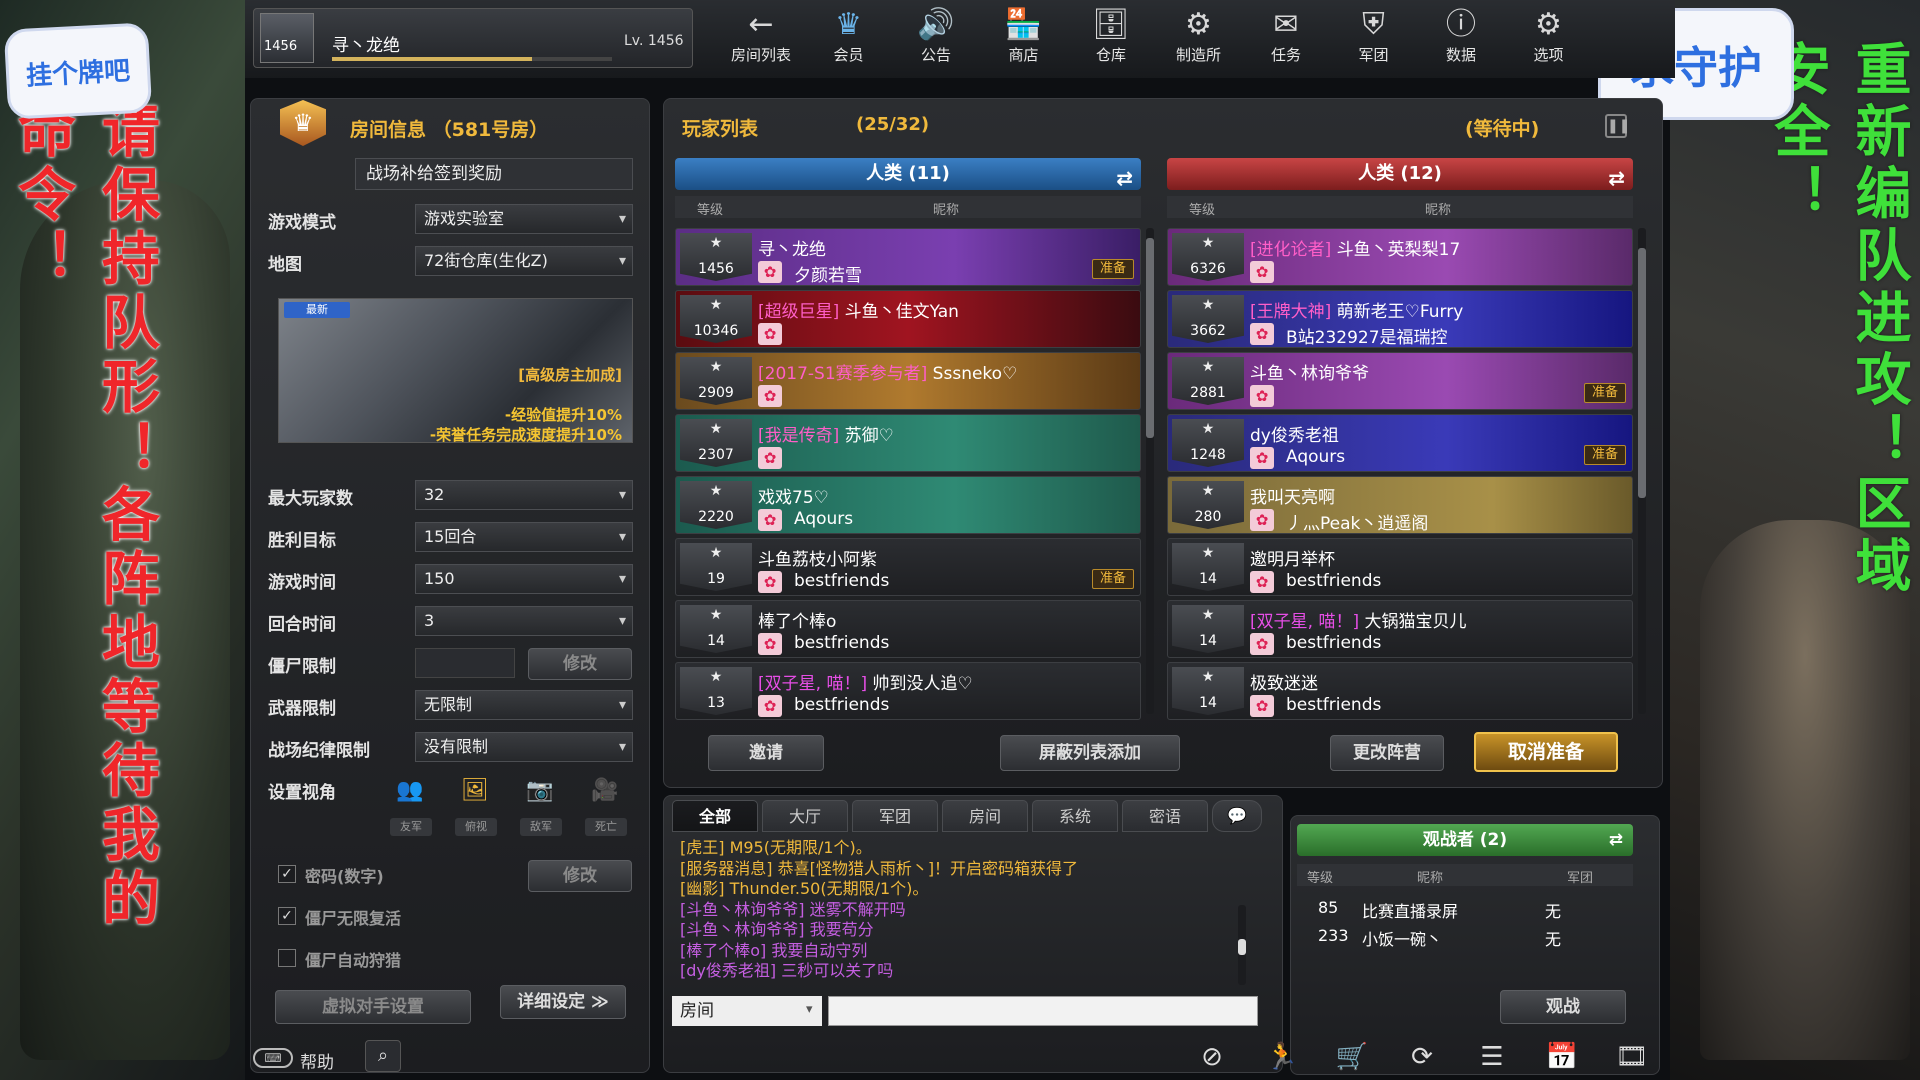  I want to click on discipline-limit-select: 没有限制, so click(524, 747).